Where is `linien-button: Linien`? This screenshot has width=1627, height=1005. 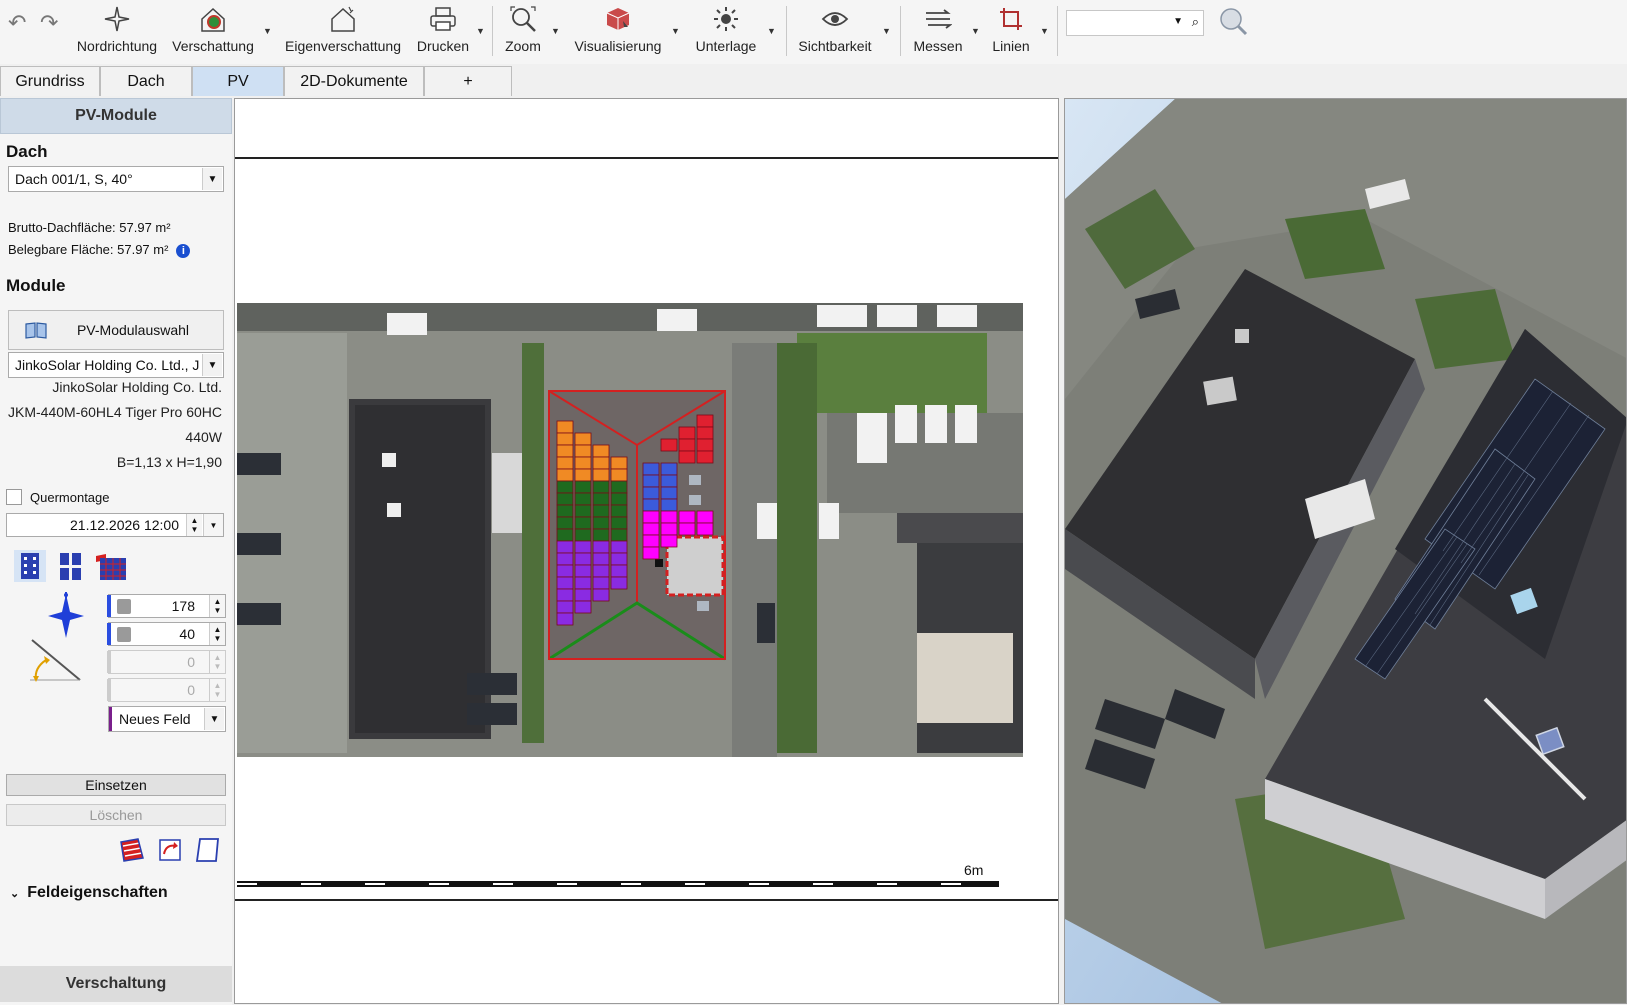 linien-button: Linien is located at coordinates (1011, 31).